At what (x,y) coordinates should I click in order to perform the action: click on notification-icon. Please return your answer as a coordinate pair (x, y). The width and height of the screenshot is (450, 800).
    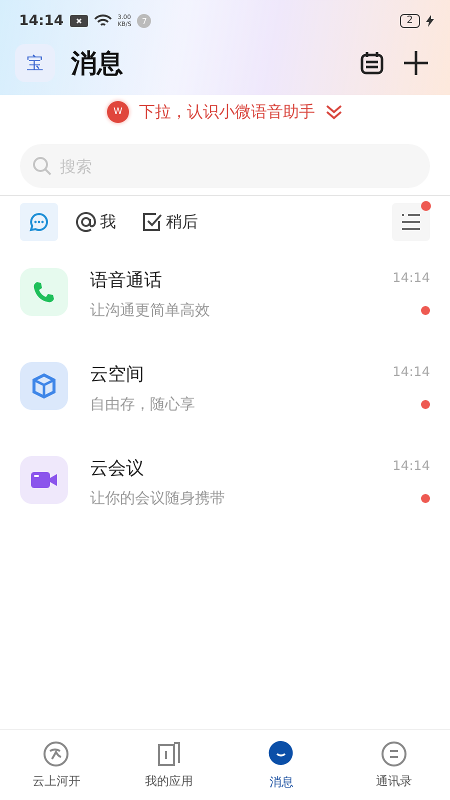
    Looking at the image, I should click on (79, 21).